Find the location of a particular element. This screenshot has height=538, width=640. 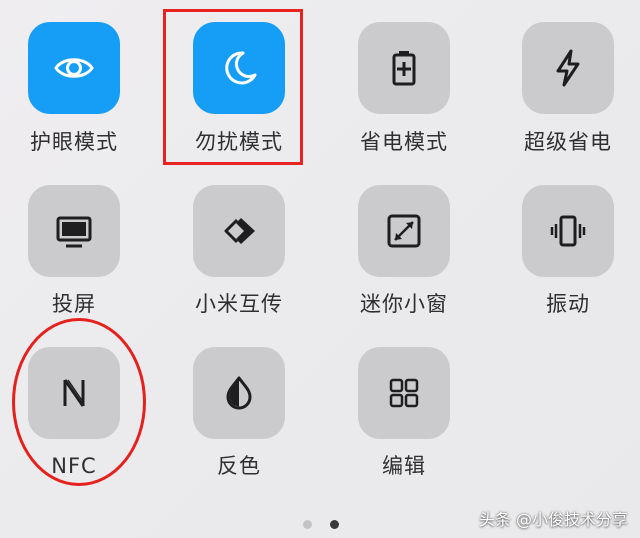

tile-edit is located at coordinates (404, 393).